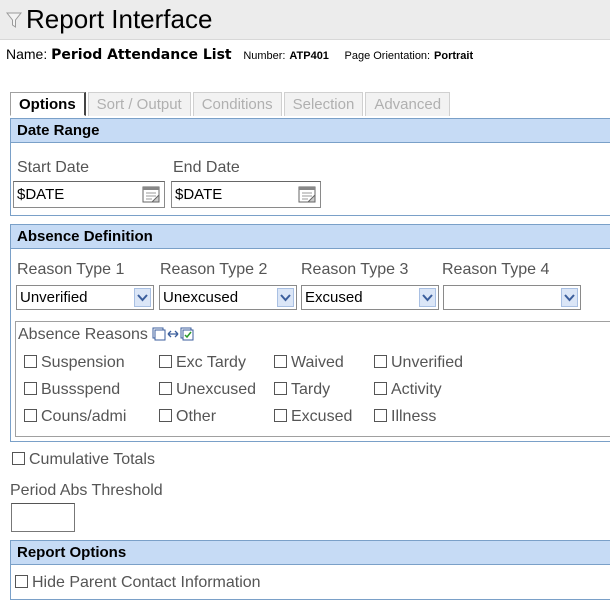  What do you see at coordinates (173, 334) in the screenshot?
I see `select-all-toggle-icon` at bounding box center [173, 334].